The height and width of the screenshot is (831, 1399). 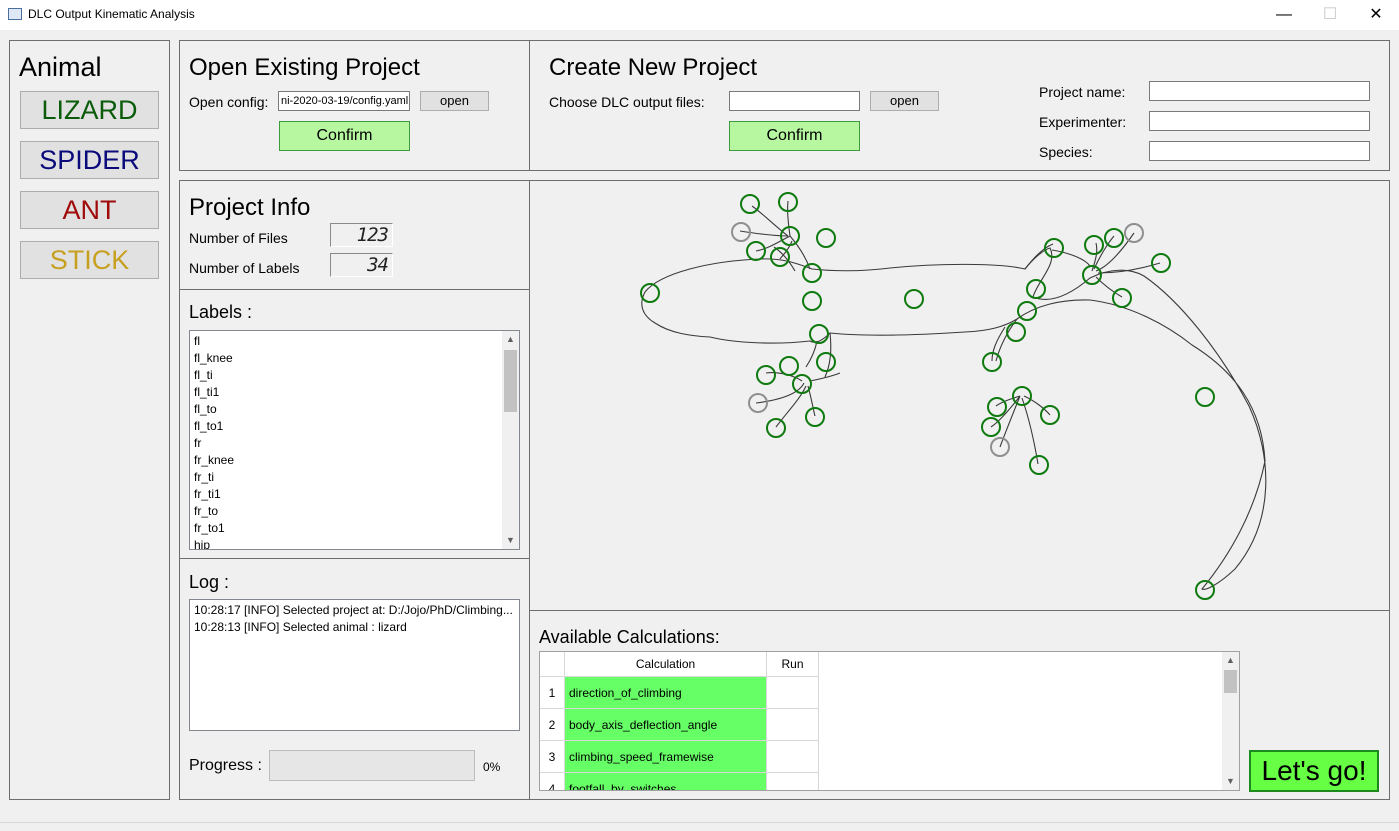 I want to click on list-item: fr_ti1, so click(x=354, y=494).